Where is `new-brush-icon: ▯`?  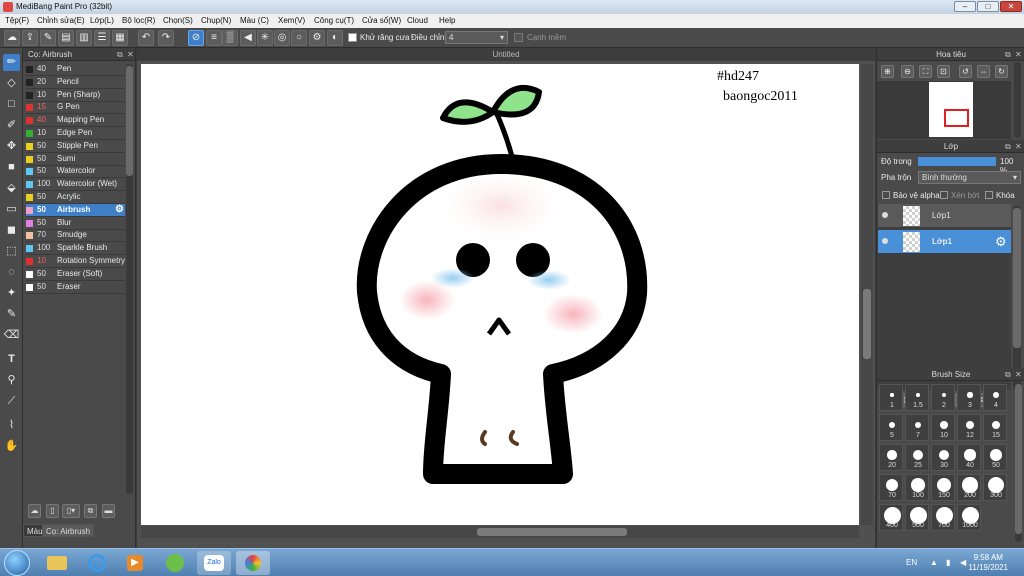 new-brush-icon: ▯ is located at coordinates (52, 511).